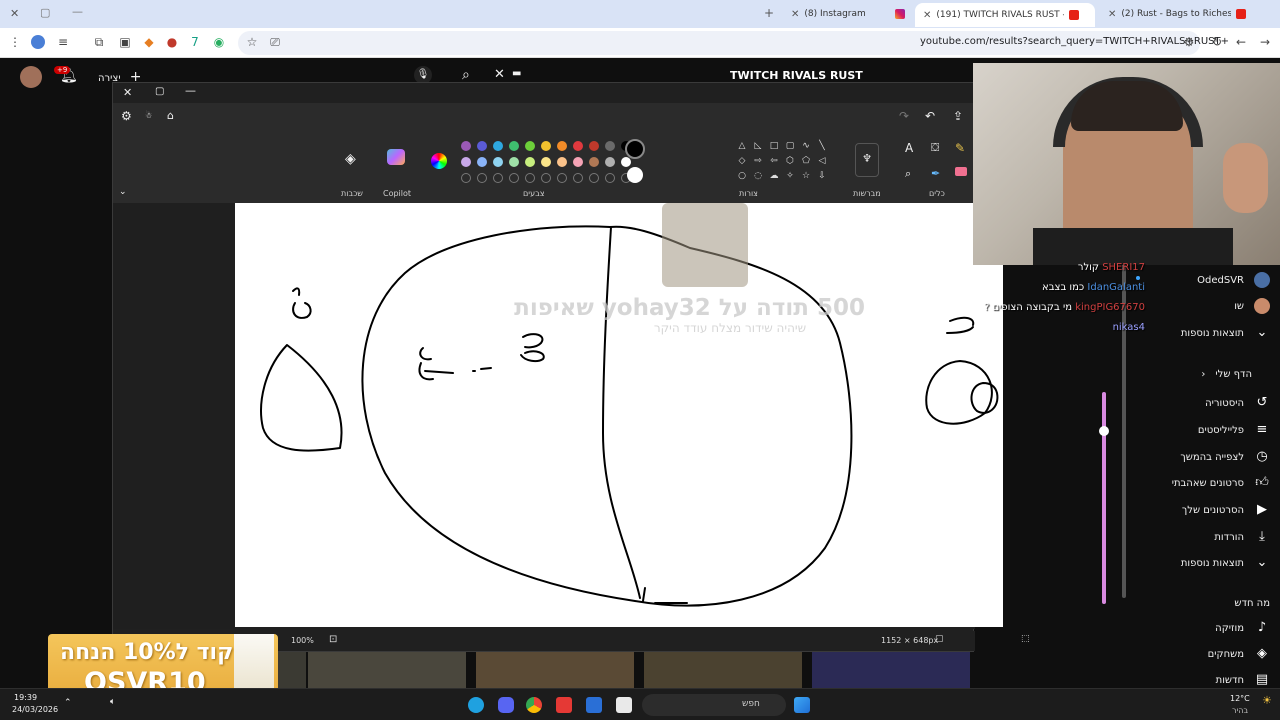 The height and width of the screenshot is (720, 1280). Describe the element at coordinates (25, 697) in the screenshot. I see `clock-time: 19:39` at that location.